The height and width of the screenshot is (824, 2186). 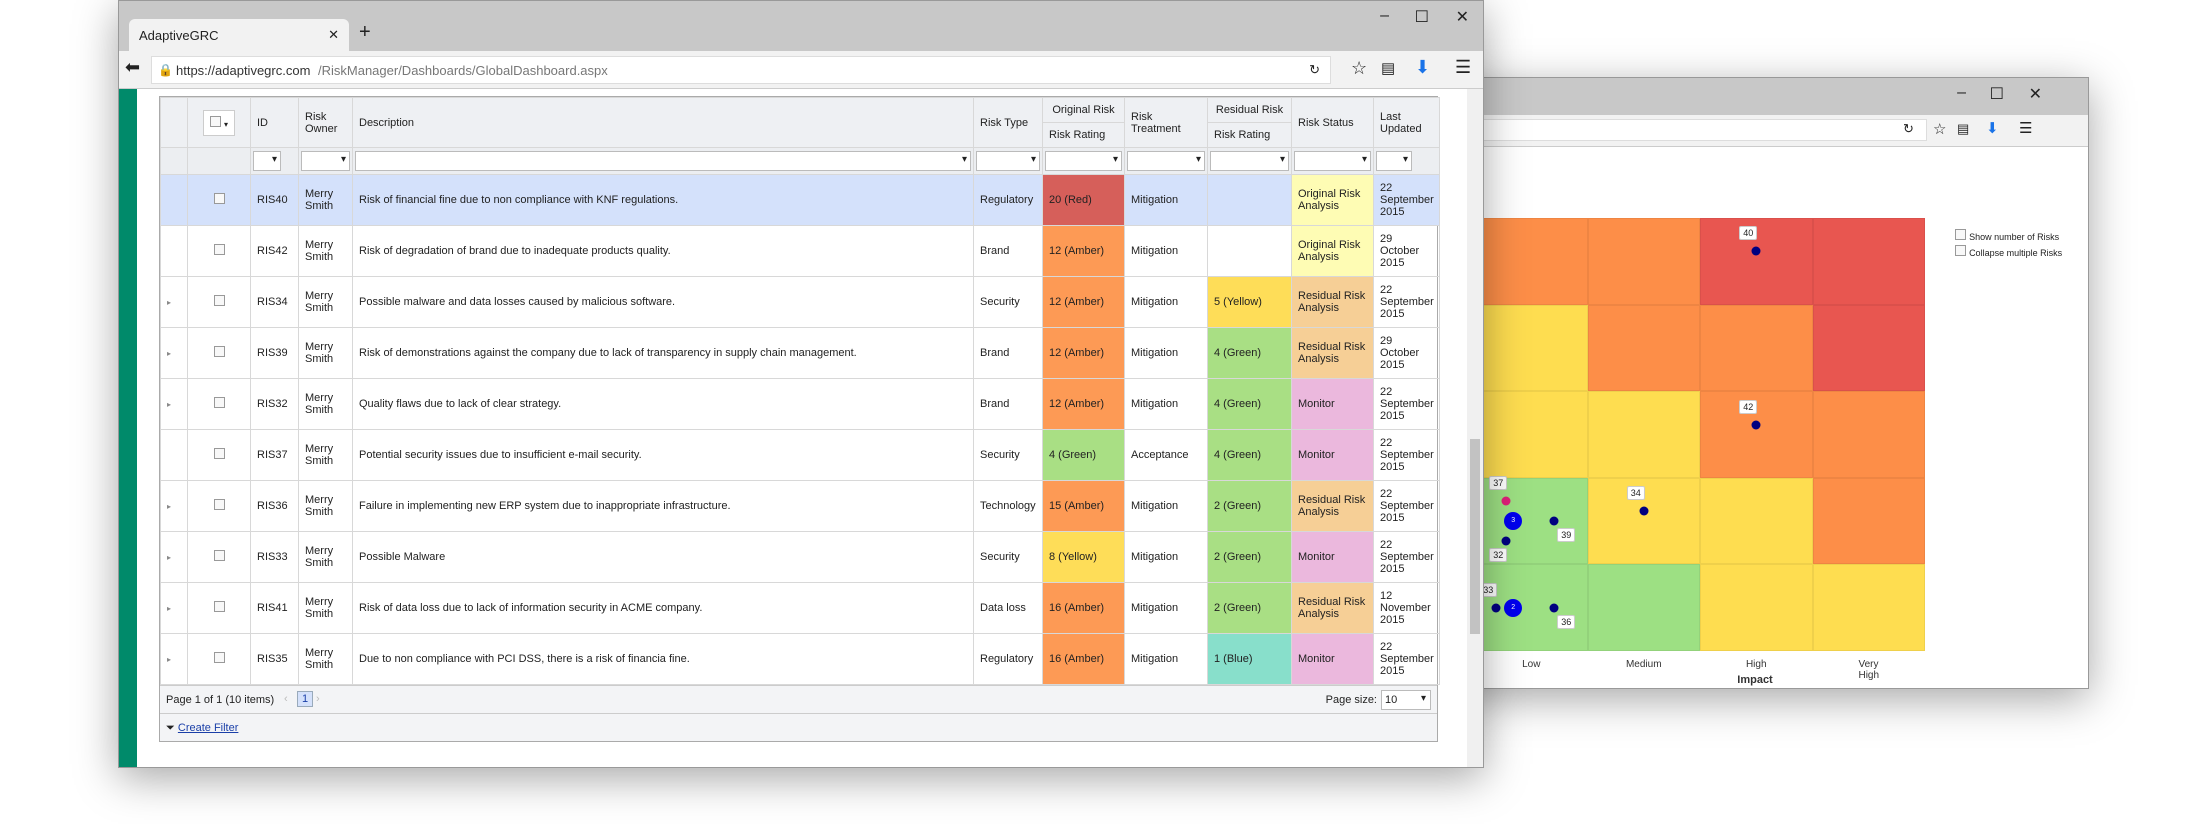 What do you see at coordinates (1684, 130) in the screenshot?
I see `url-input` at bounding box center [1684, 130].